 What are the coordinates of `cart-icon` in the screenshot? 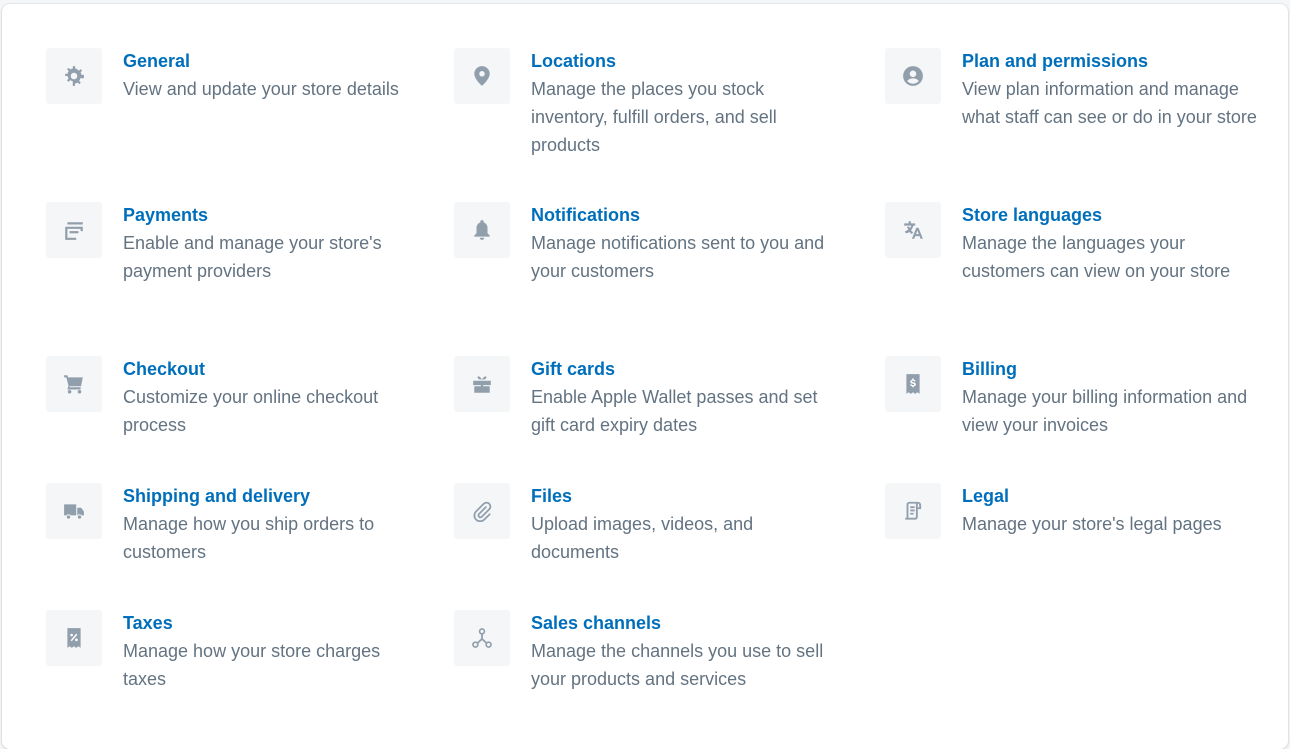 It's located at (74, 384).